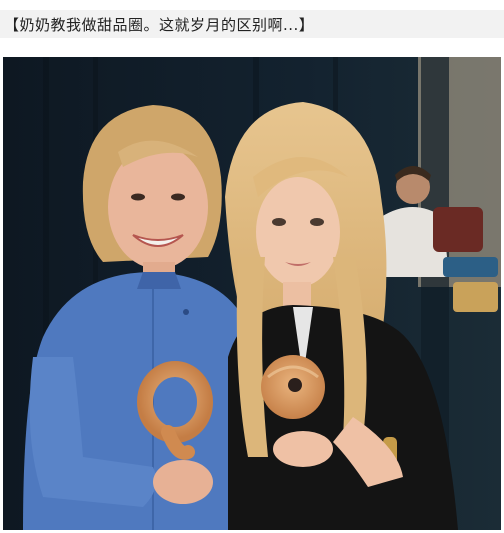 The image size is (504, 533). Describe the element at coordinates (293, 387) in the screenshot. I see `ring-donut` at that location.